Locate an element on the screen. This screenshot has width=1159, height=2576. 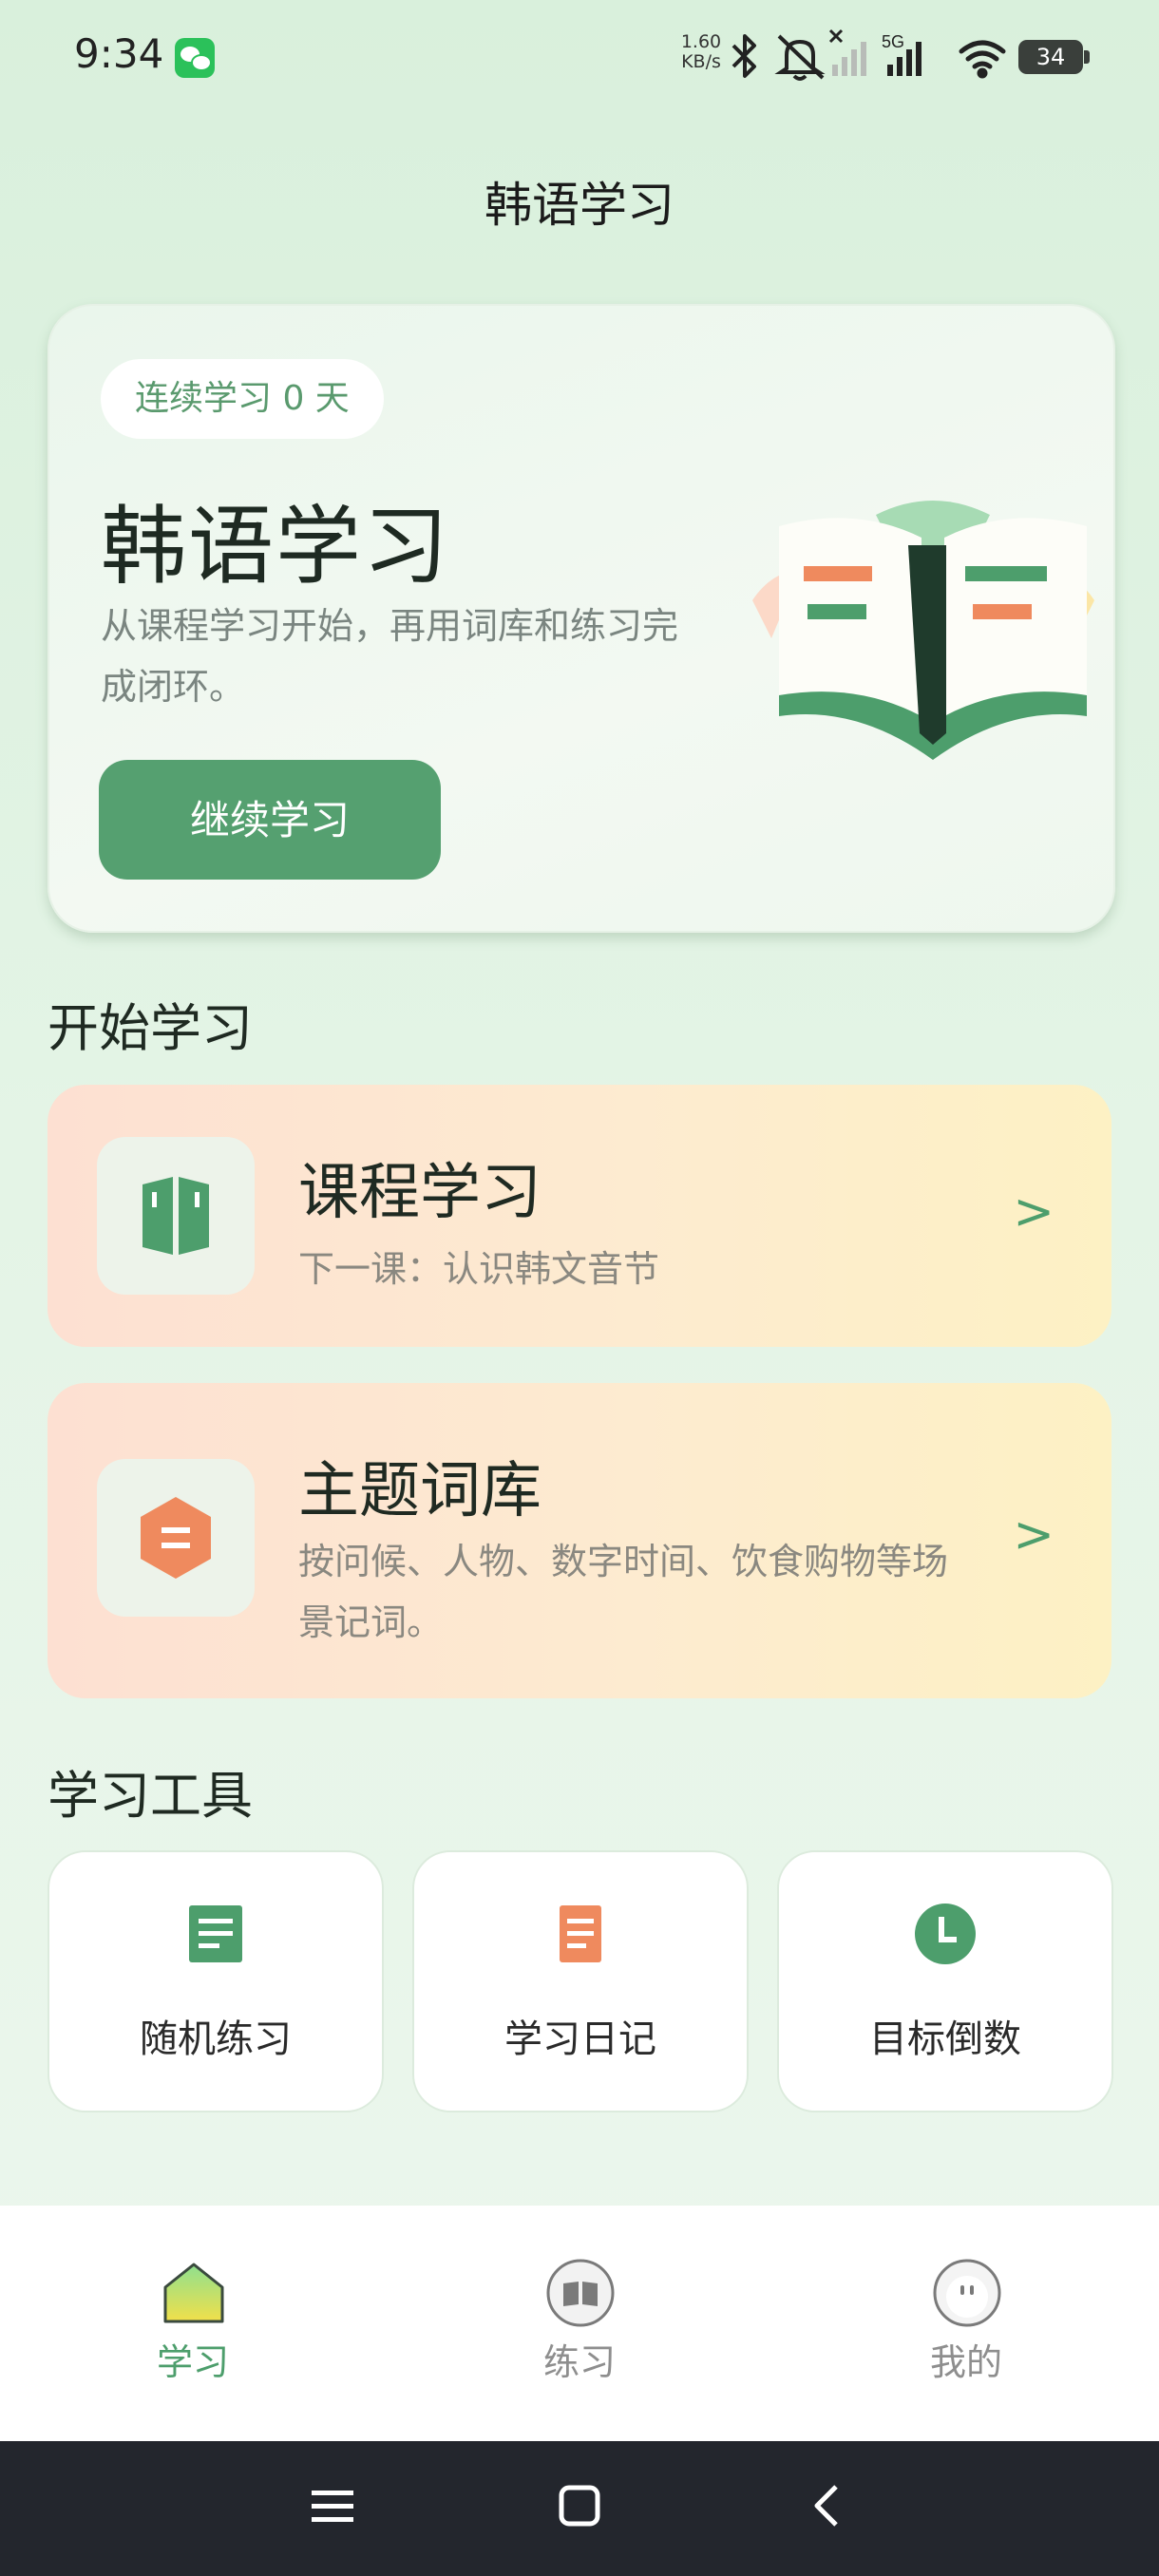
tab-label: 练习 is located at coordinates (579, 2362).